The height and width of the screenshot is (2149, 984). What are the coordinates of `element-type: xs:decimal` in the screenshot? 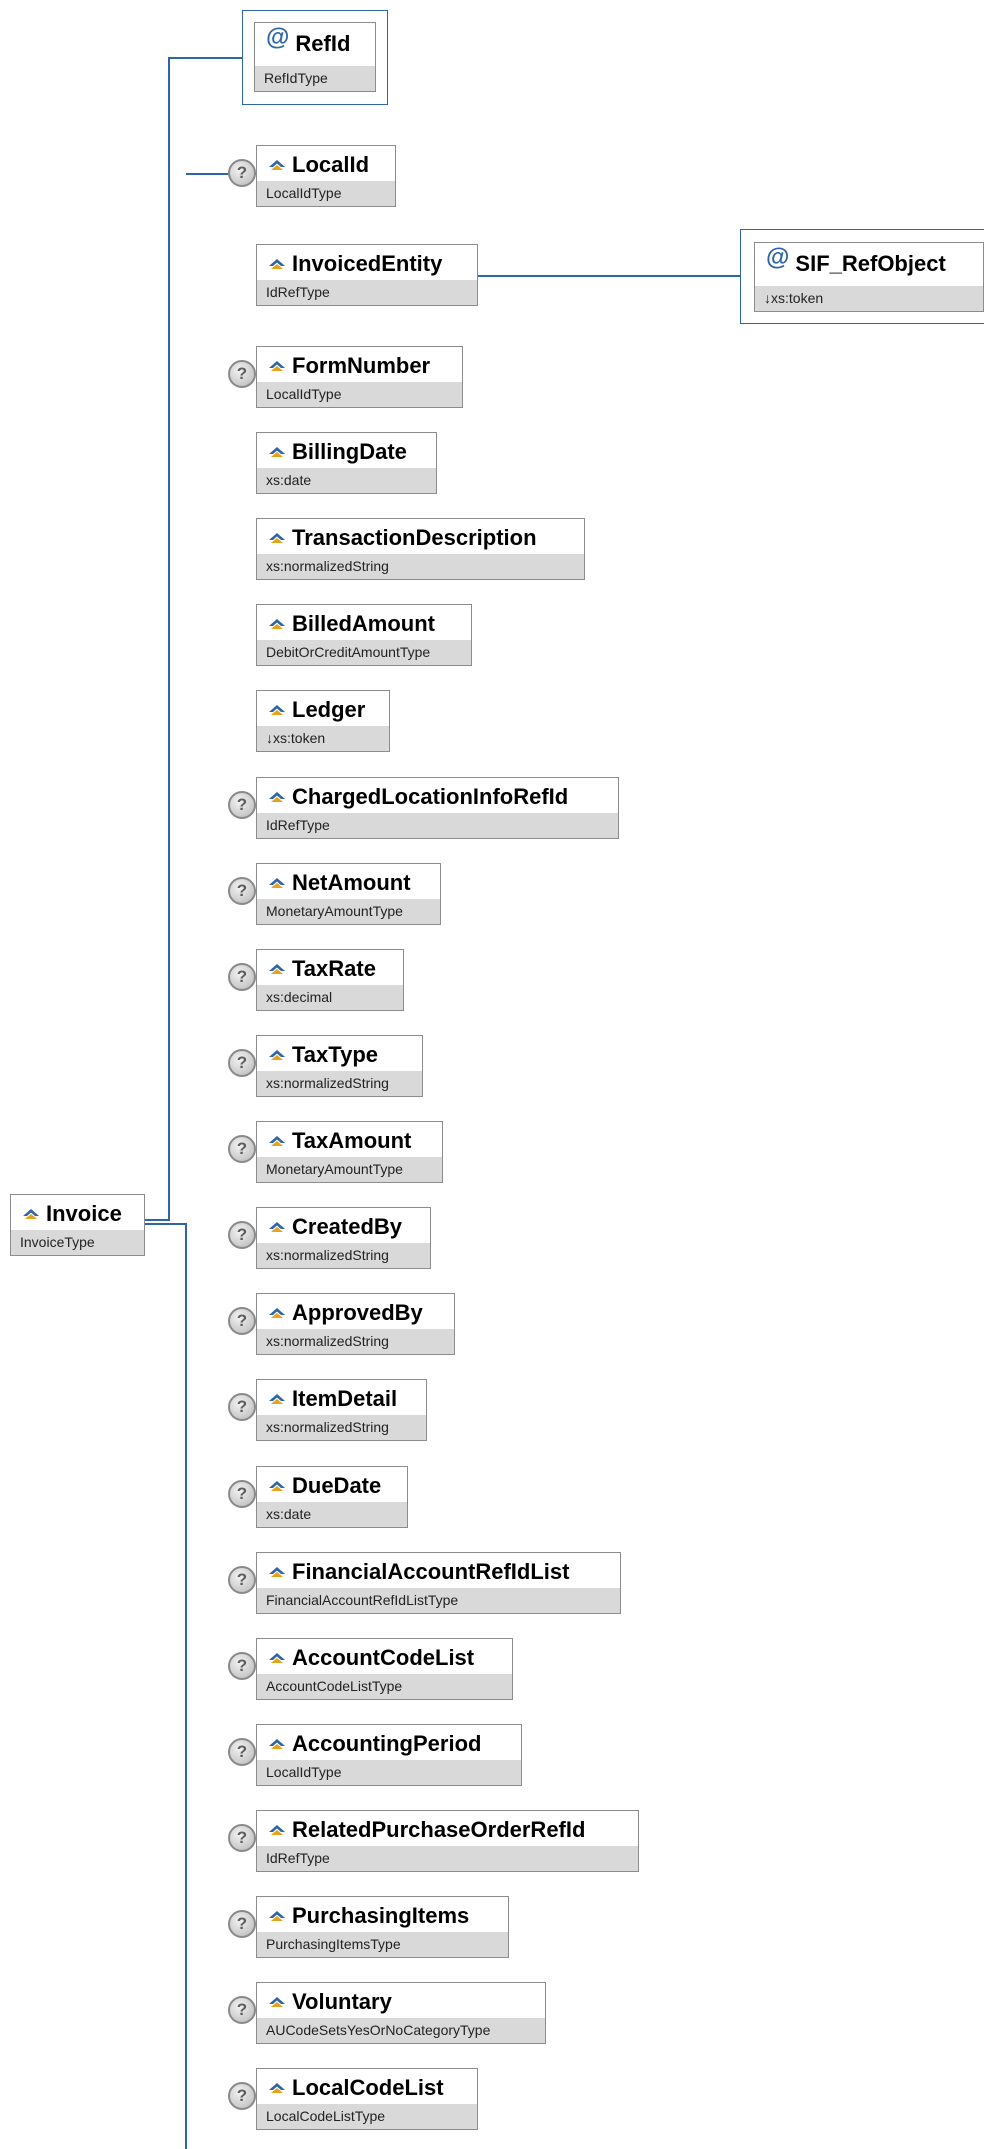 It's located at (330, 997).